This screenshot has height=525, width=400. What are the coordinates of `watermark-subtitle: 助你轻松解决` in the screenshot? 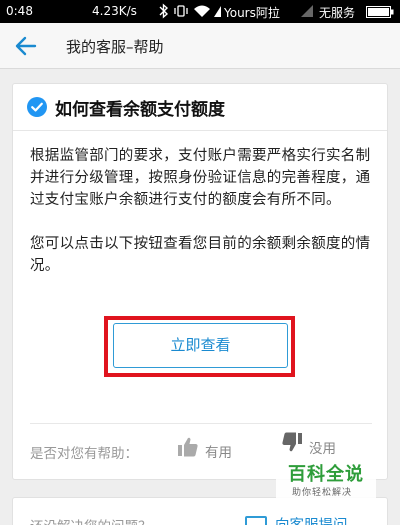 It's located at (322, 493).